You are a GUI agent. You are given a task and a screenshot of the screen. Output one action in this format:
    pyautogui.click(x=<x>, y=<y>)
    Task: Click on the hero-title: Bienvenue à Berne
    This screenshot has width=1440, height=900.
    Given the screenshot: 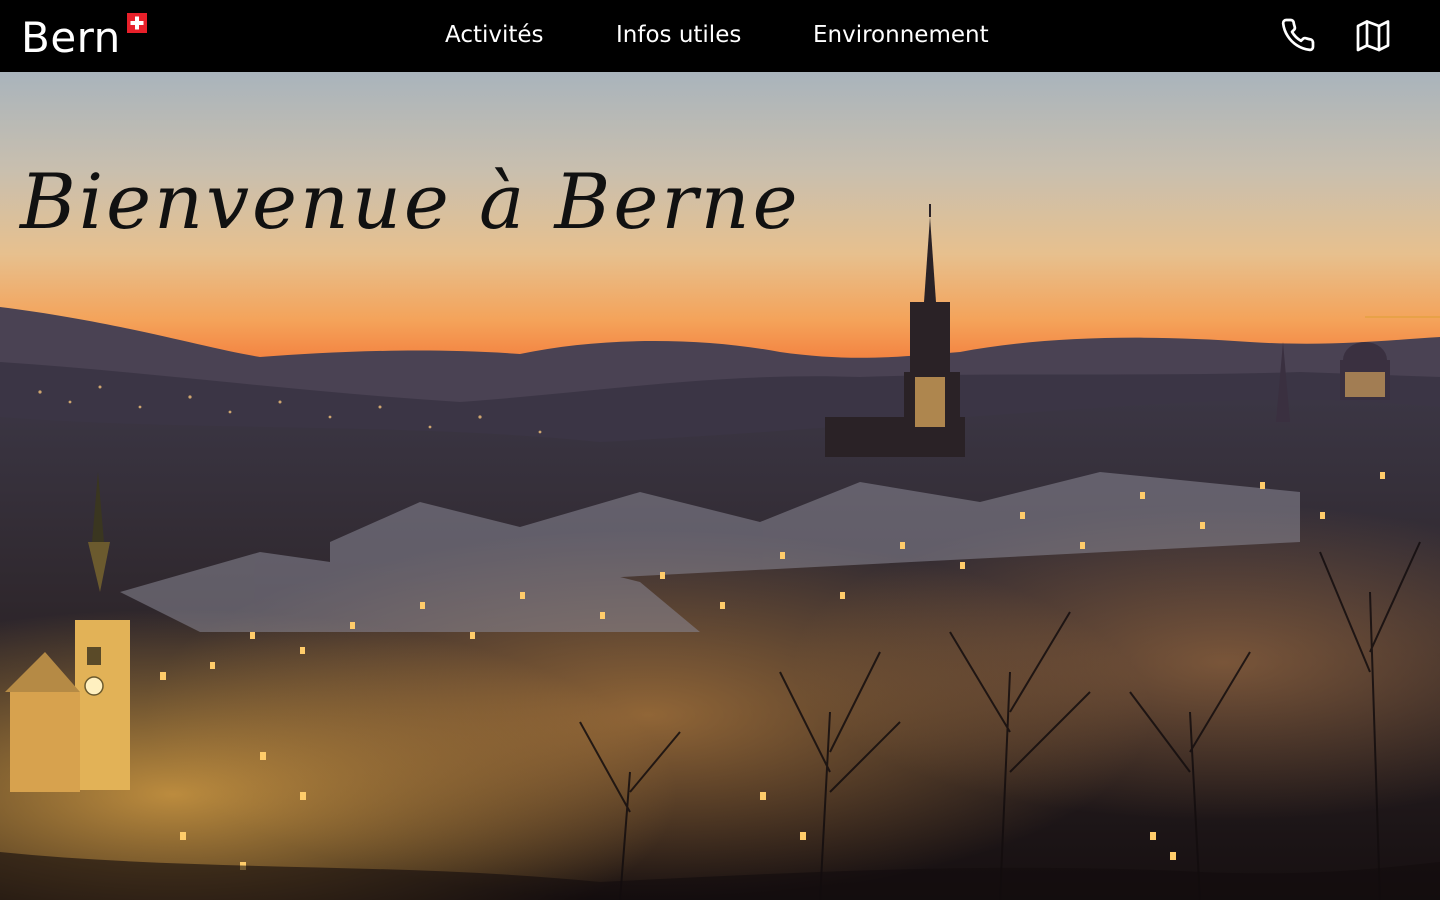 What is the action you would take?
    pyautogui.click(x=410, y=201)
    